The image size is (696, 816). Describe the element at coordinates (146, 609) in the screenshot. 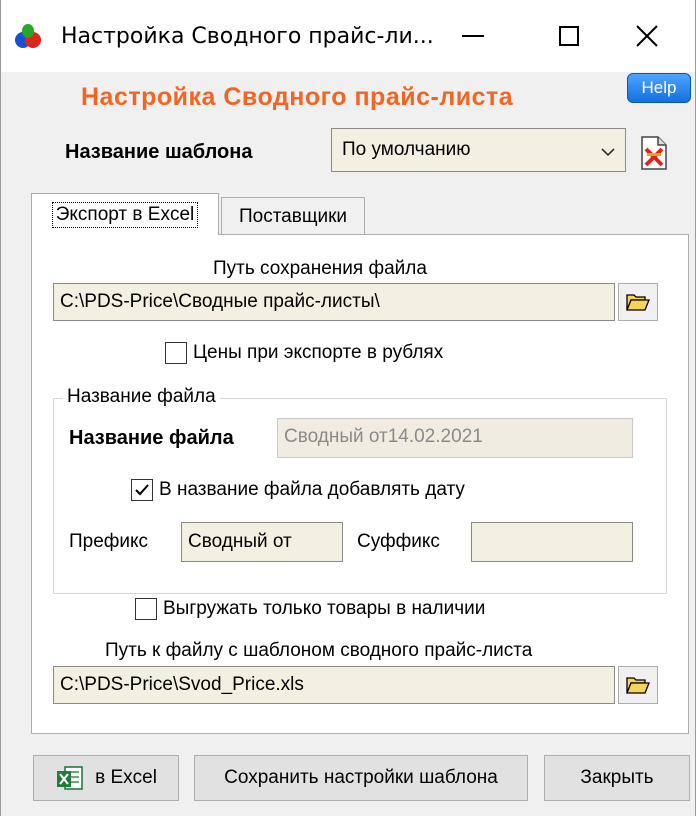

I see `in-stock-checkbox` at that location.